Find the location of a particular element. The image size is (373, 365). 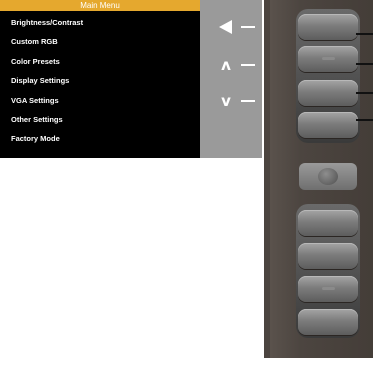

key-guide-panel: ʌ v is located at coordinates (231, 79).